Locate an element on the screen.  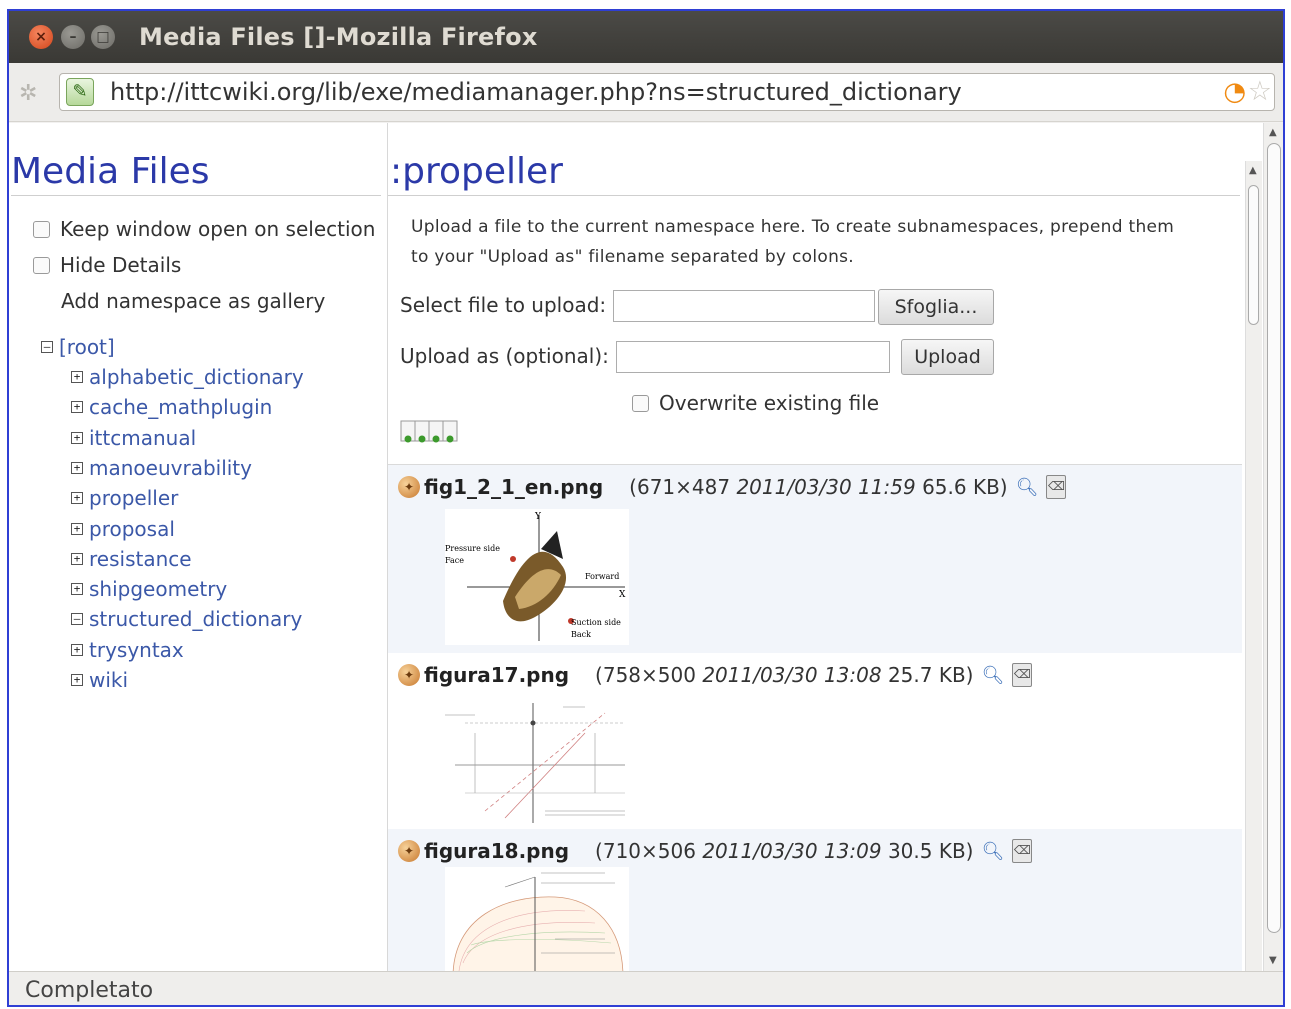
rss-icon: ◔ is located at coordinates (1234, 92).